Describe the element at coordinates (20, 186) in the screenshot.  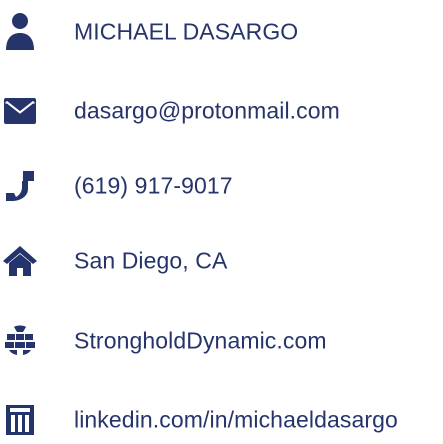
I see `phone-icon` at that location.